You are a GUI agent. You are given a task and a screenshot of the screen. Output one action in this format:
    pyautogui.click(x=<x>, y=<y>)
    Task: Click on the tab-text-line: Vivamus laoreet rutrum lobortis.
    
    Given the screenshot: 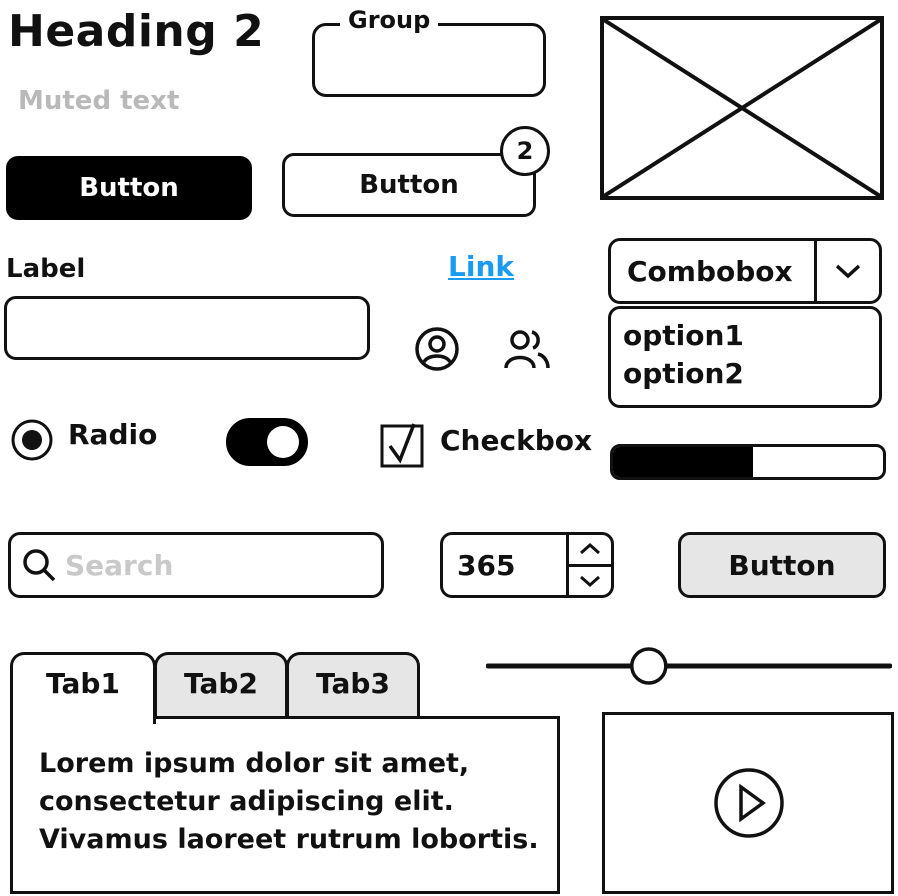 What is the action you would take?
    pyautogui.click(x=289, y=839)
    